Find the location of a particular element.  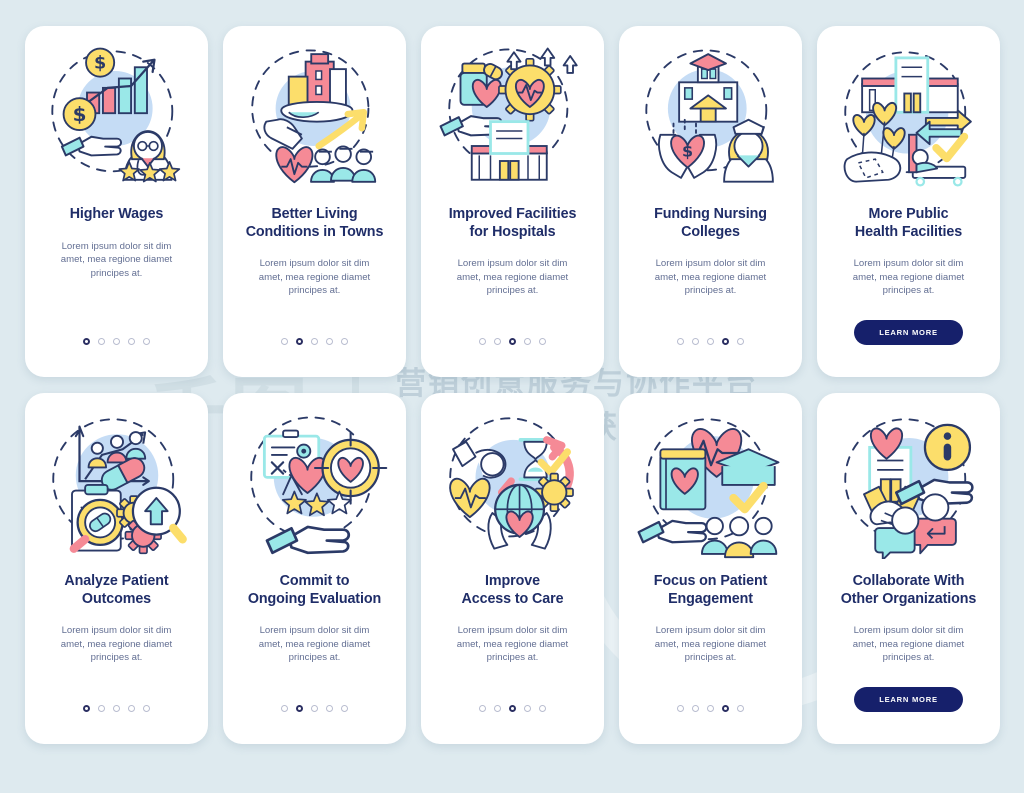

card-title: Funding Nursing Colleges is located at coordinates (710, 223).